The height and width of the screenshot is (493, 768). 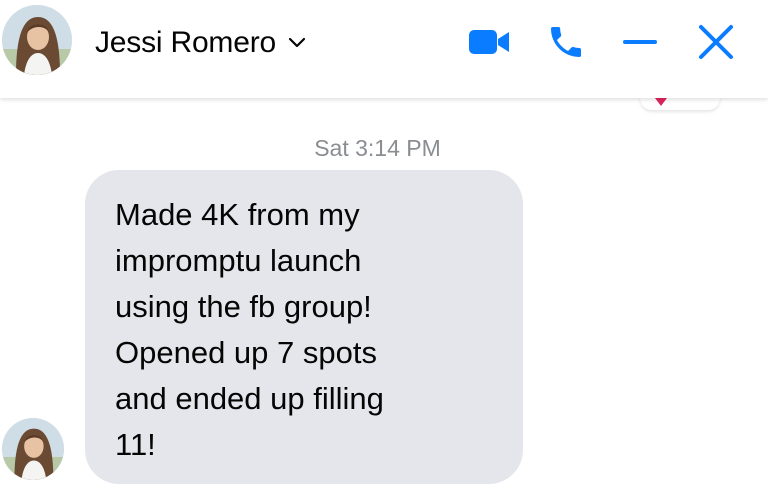 I want to click on close-icon, so click(x=716, y=42).